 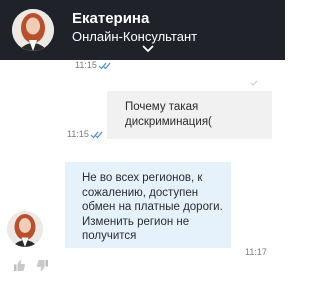 What do you see at coordinates (42, 265) in the screenshot?
I see `thumb-down-icon` at bounding box center [42, 265].